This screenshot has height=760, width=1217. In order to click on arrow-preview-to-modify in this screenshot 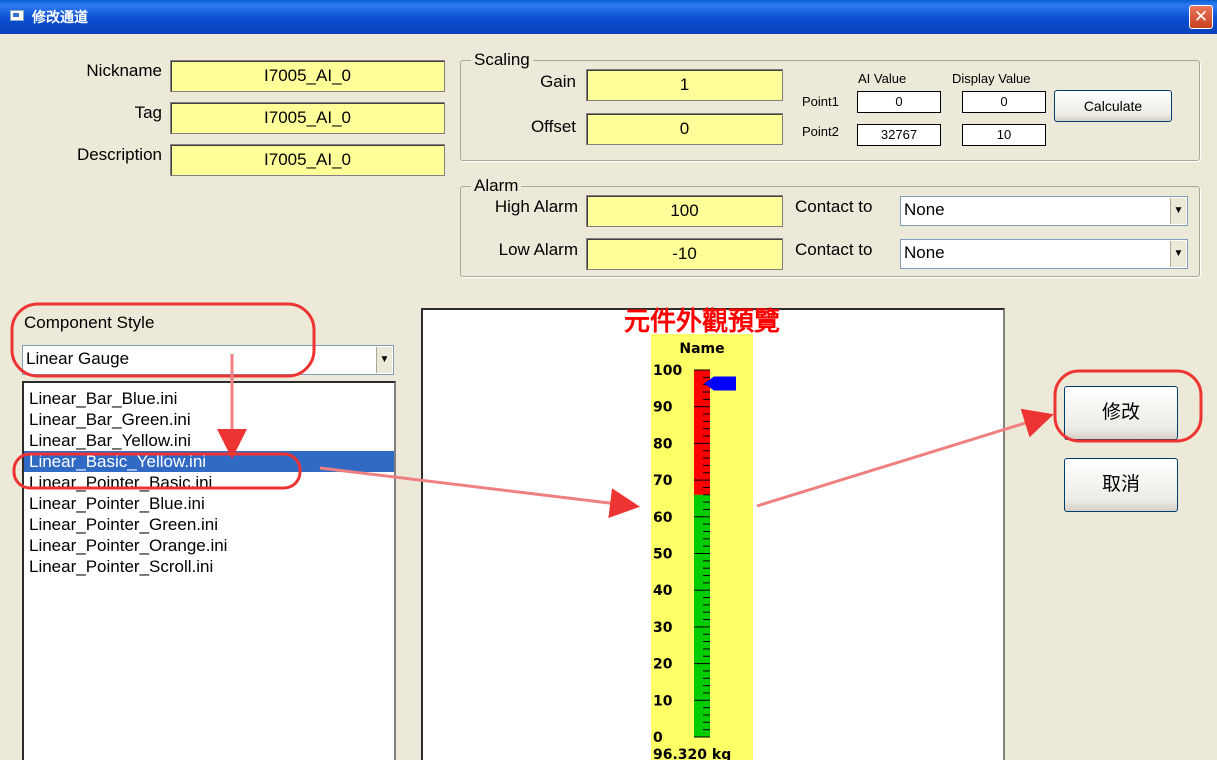, I will do `click(905, 458)`.